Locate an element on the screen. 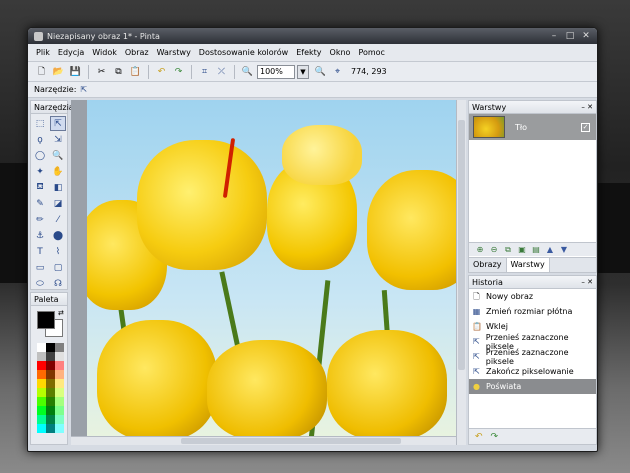 The width and height of the screenshot is (630, 473). rectangle-icon: ▭ is located at coordinates (40, 267).